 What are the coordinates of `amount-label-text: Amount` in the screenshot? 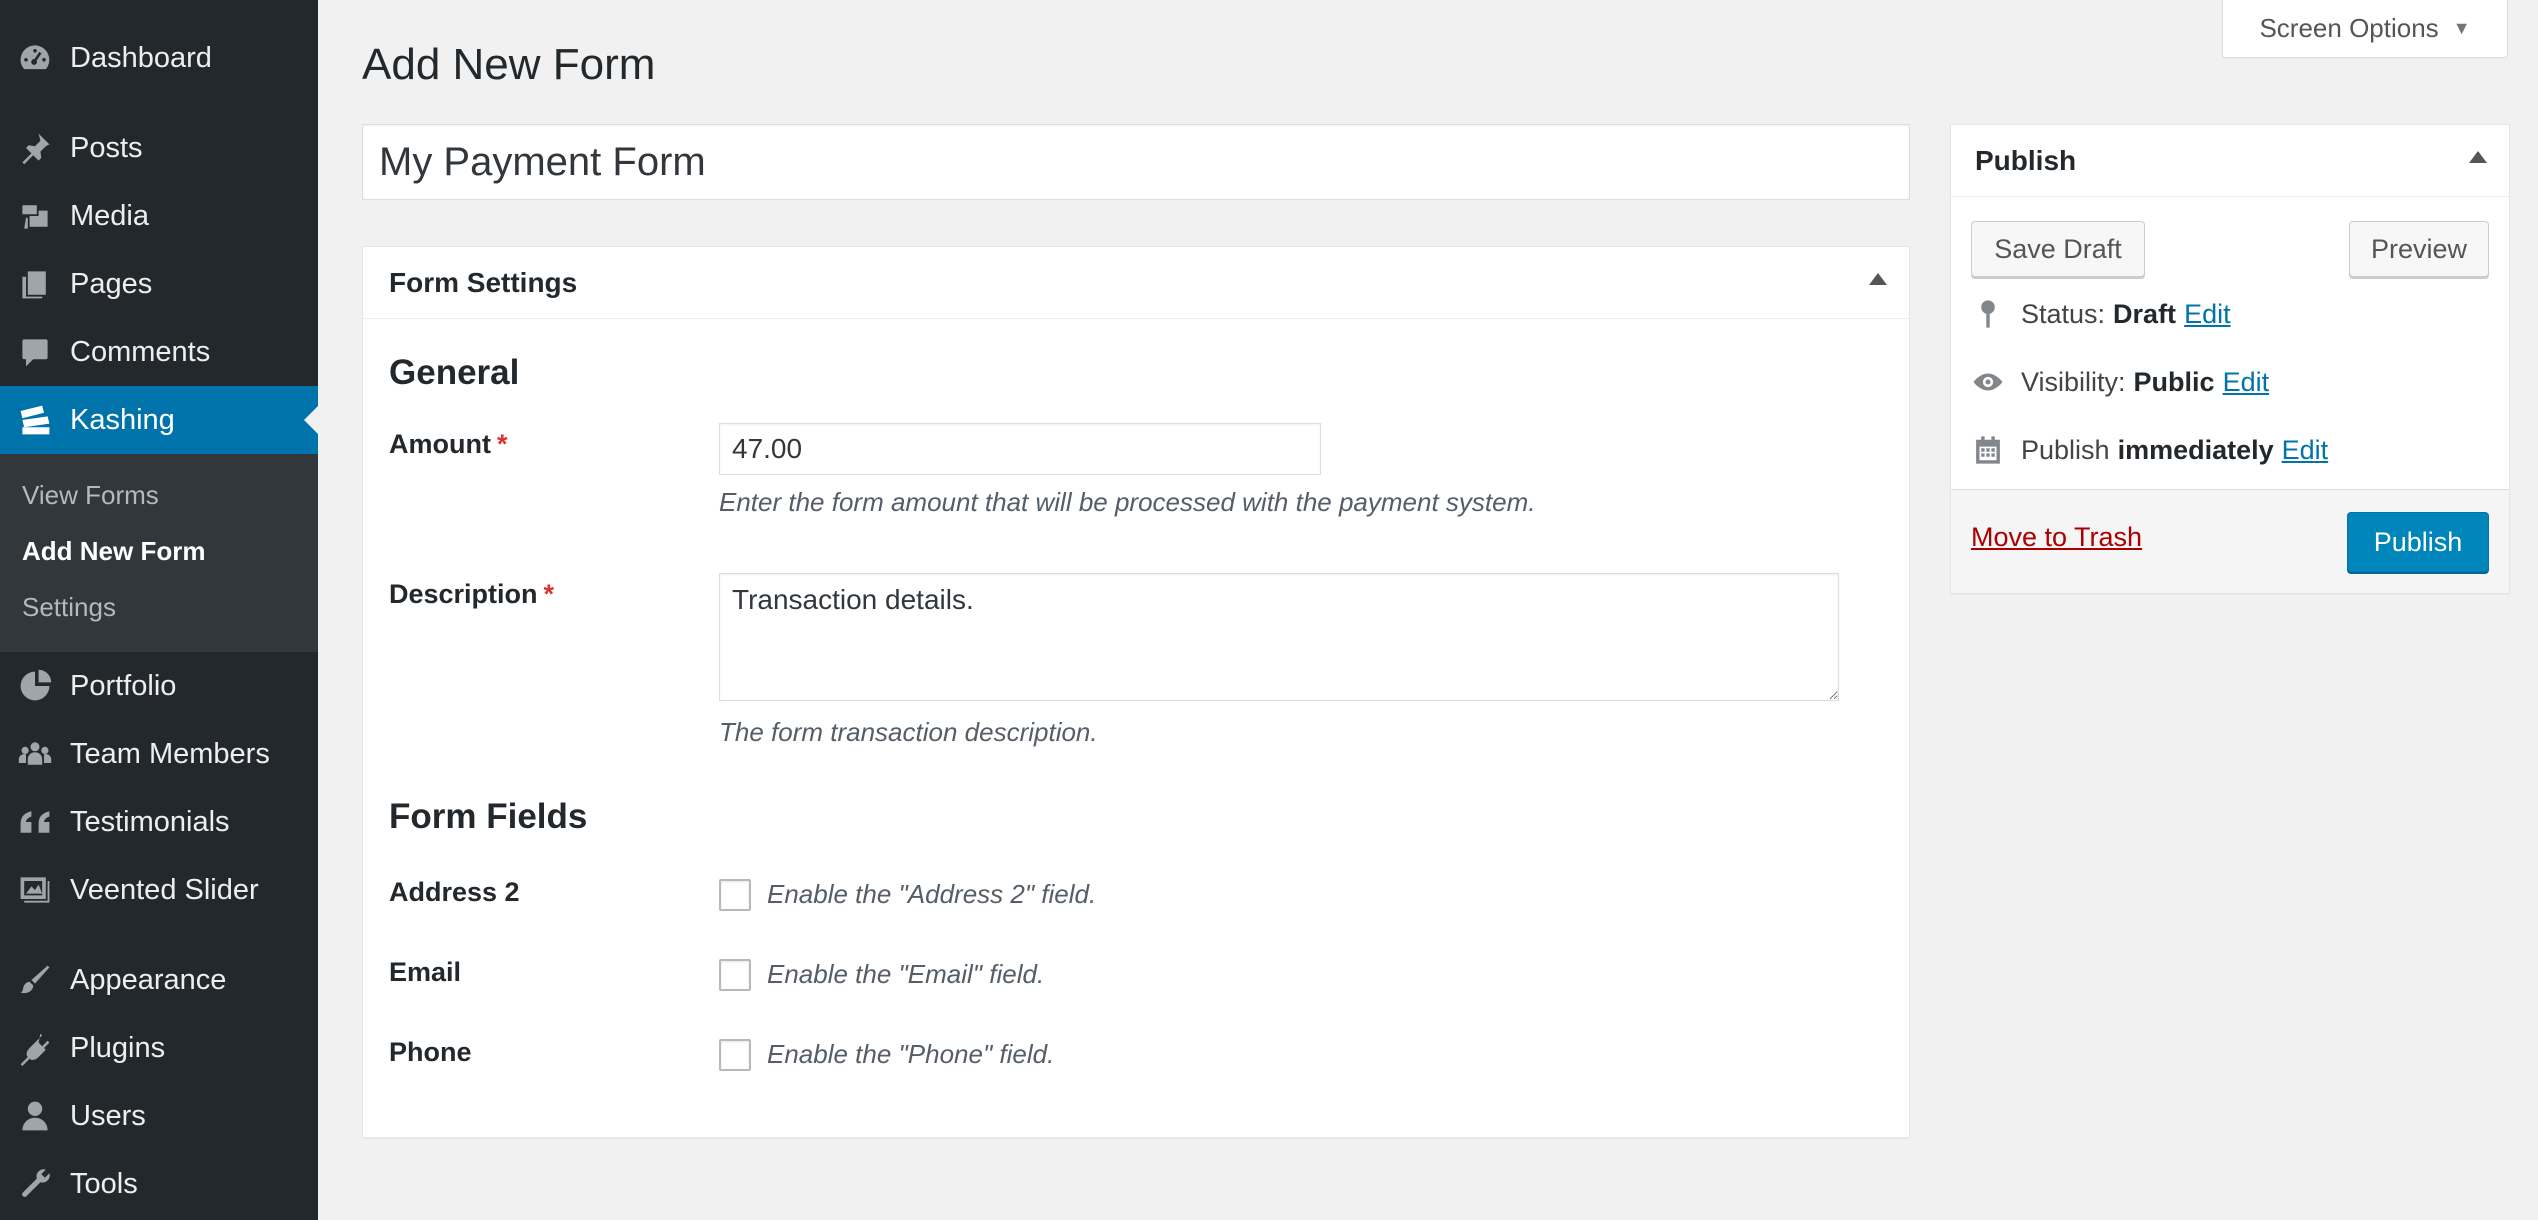 It's located at (440, 444).